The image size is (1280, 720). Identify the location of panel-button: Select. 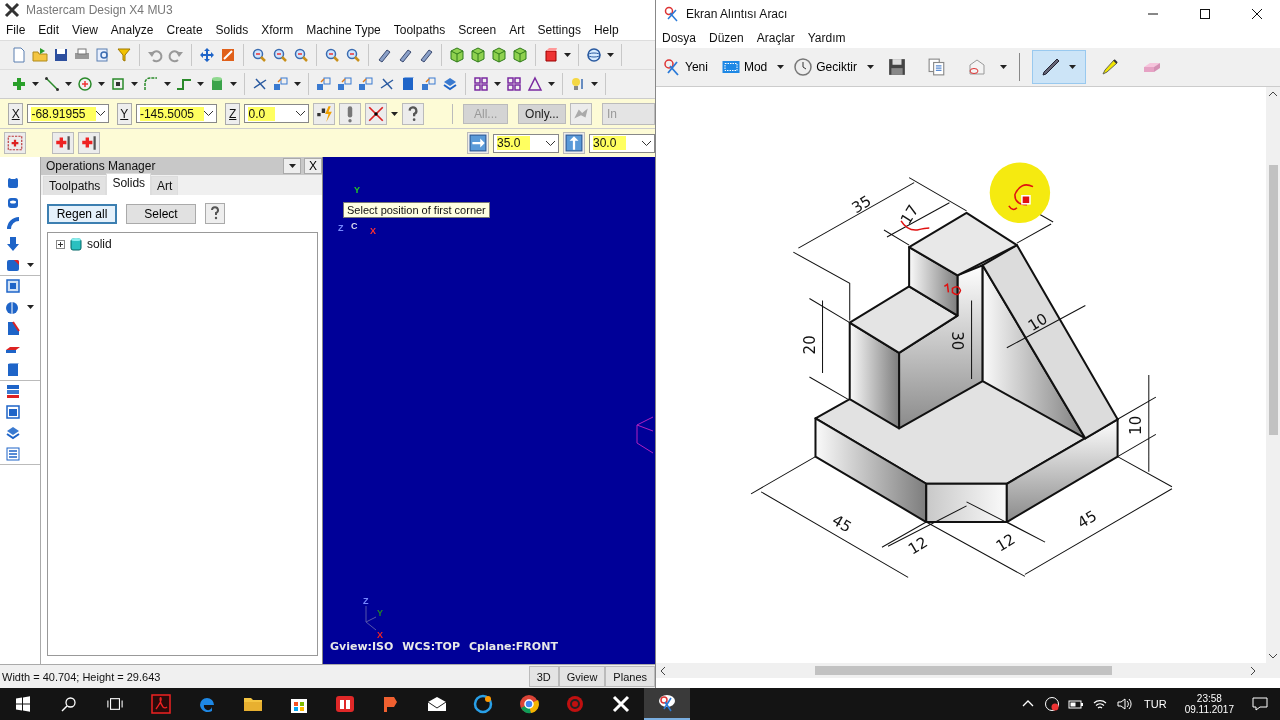
(161, 213).